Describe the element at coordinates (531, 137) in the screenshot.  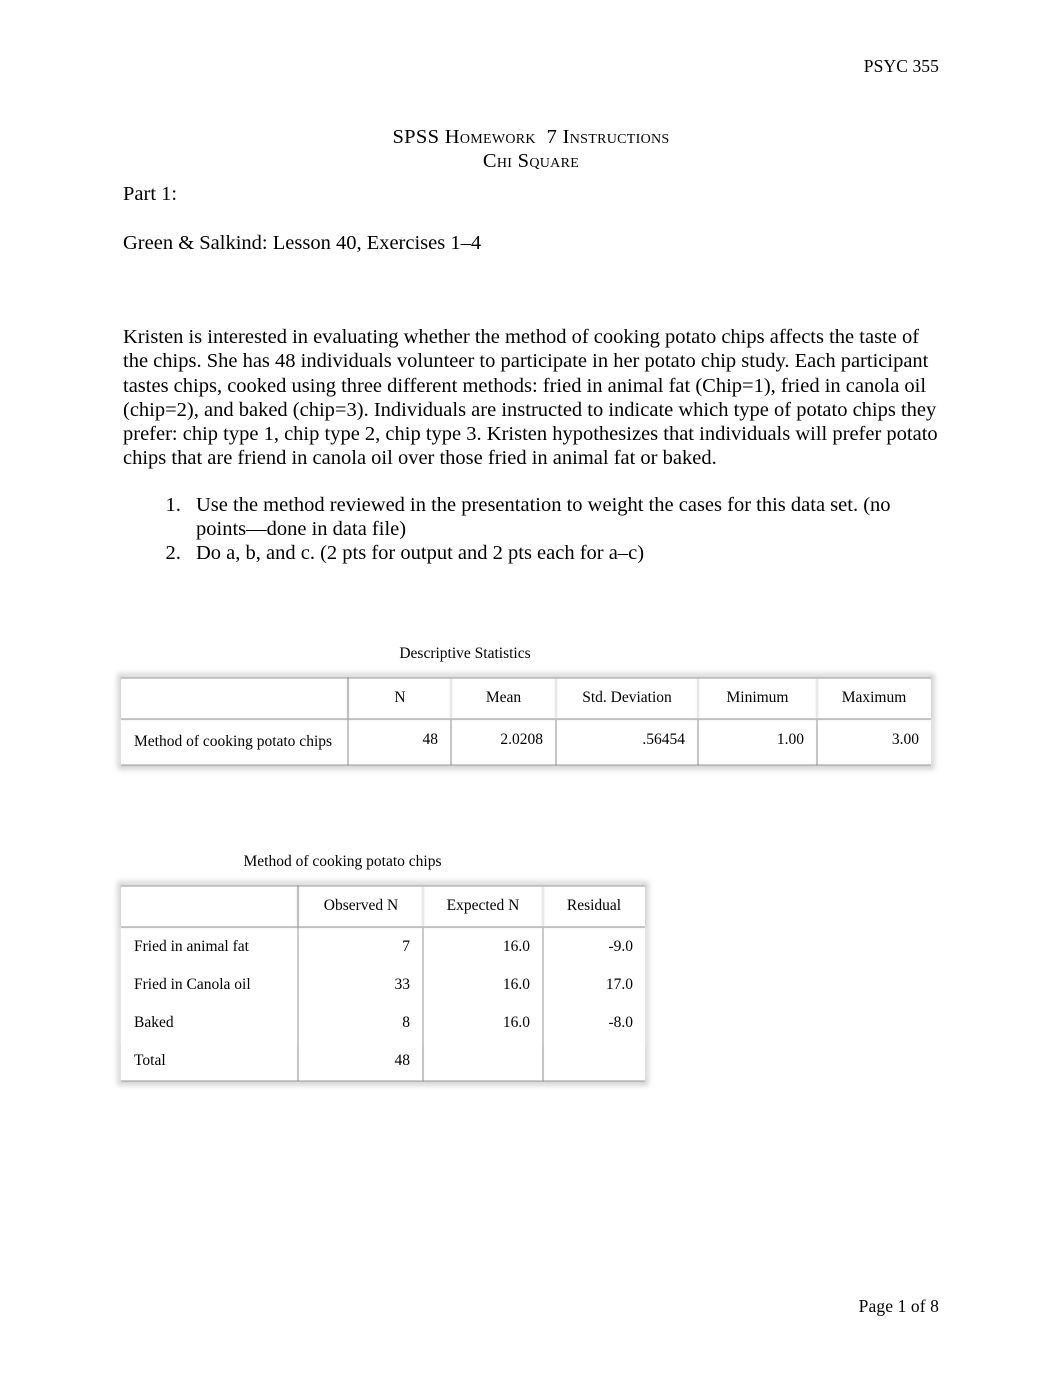
I see `document-title: SPSS Homework 7 Instructions` at that location.